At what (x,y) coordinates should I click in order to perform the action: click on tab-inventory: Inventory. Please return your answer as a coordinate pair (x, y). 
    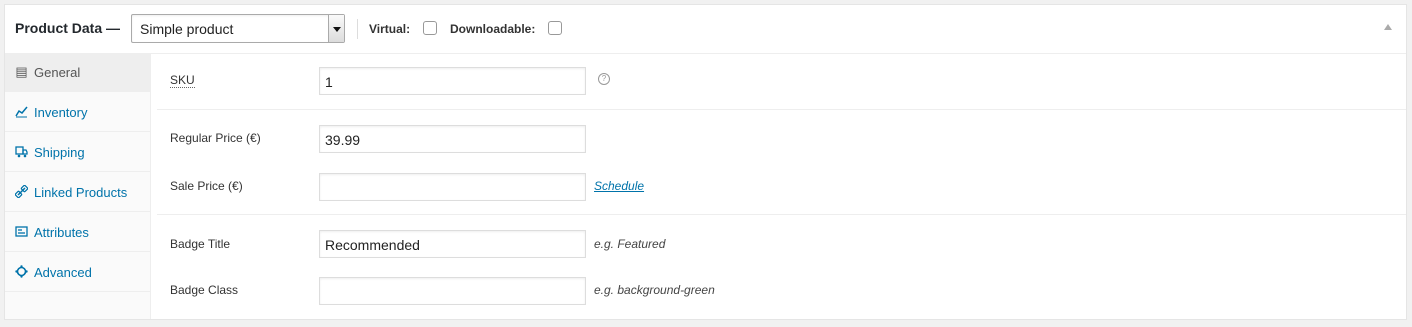
    Looking at the image, I should click on (77, 112).